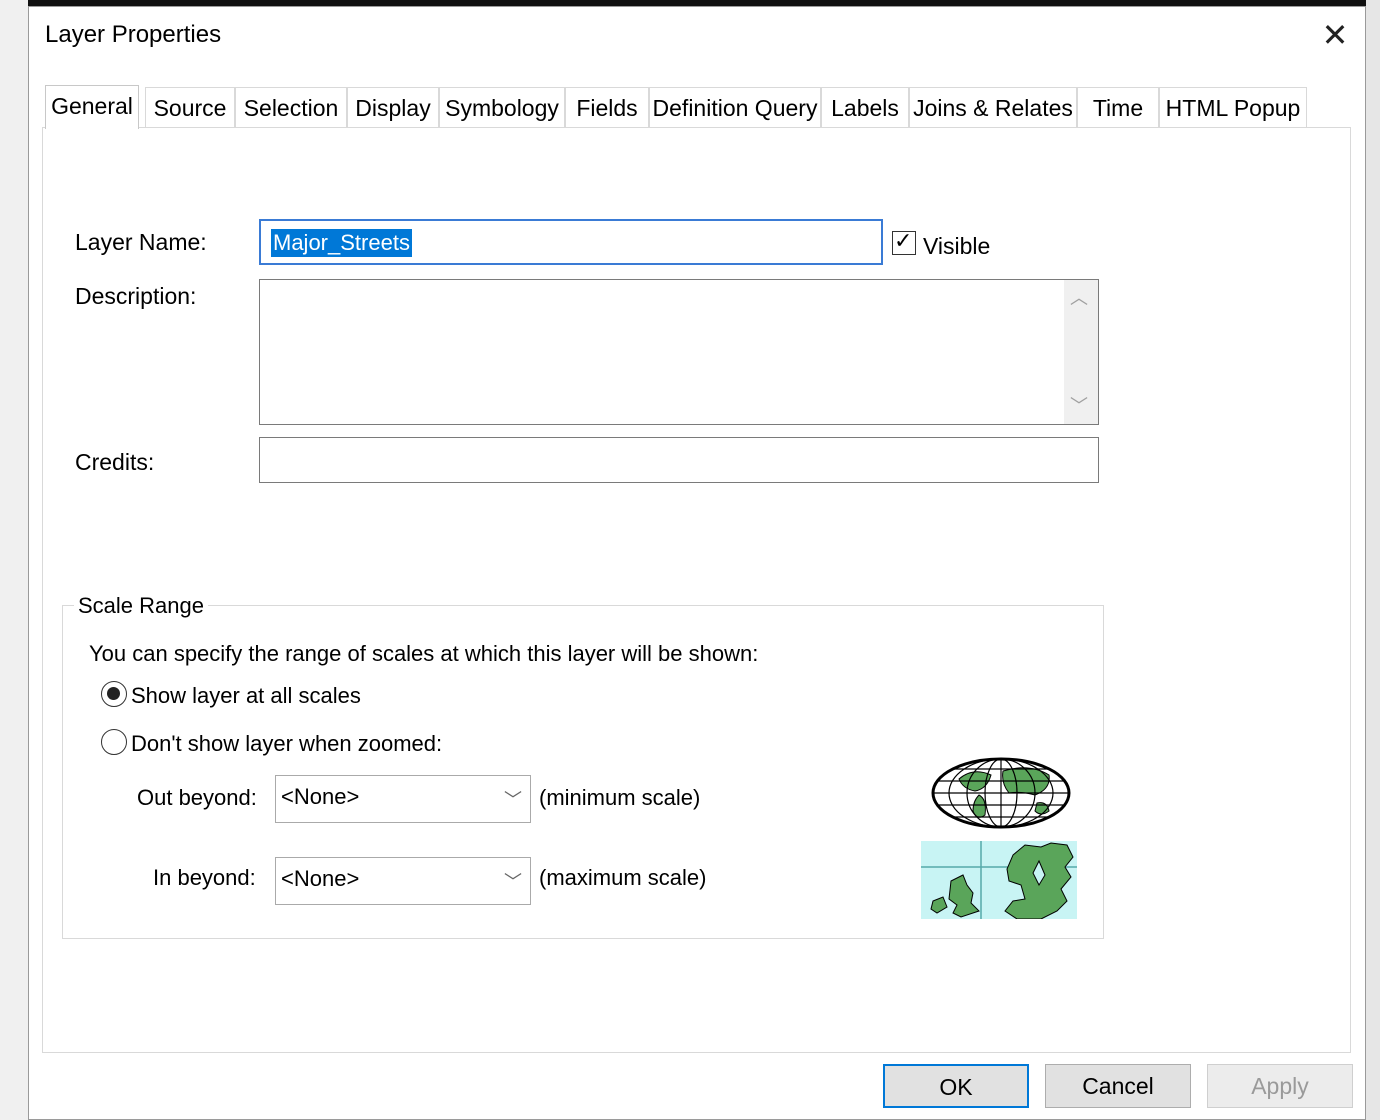 The image size is (1380, 1120). Describe the element at coordinates (320, 796) in the screenshot. I see `out-beyond-value: <None>` at that location.